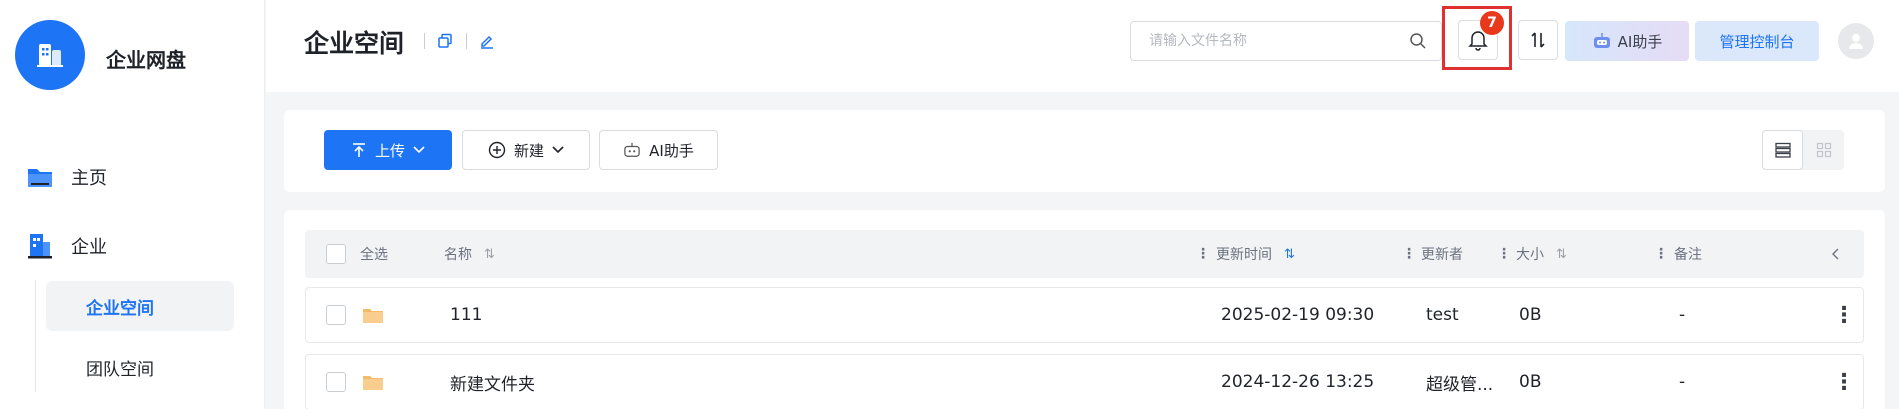 The image size is (1899, 409). I want to click on column-updater: 更新者, so click(1442, 254).